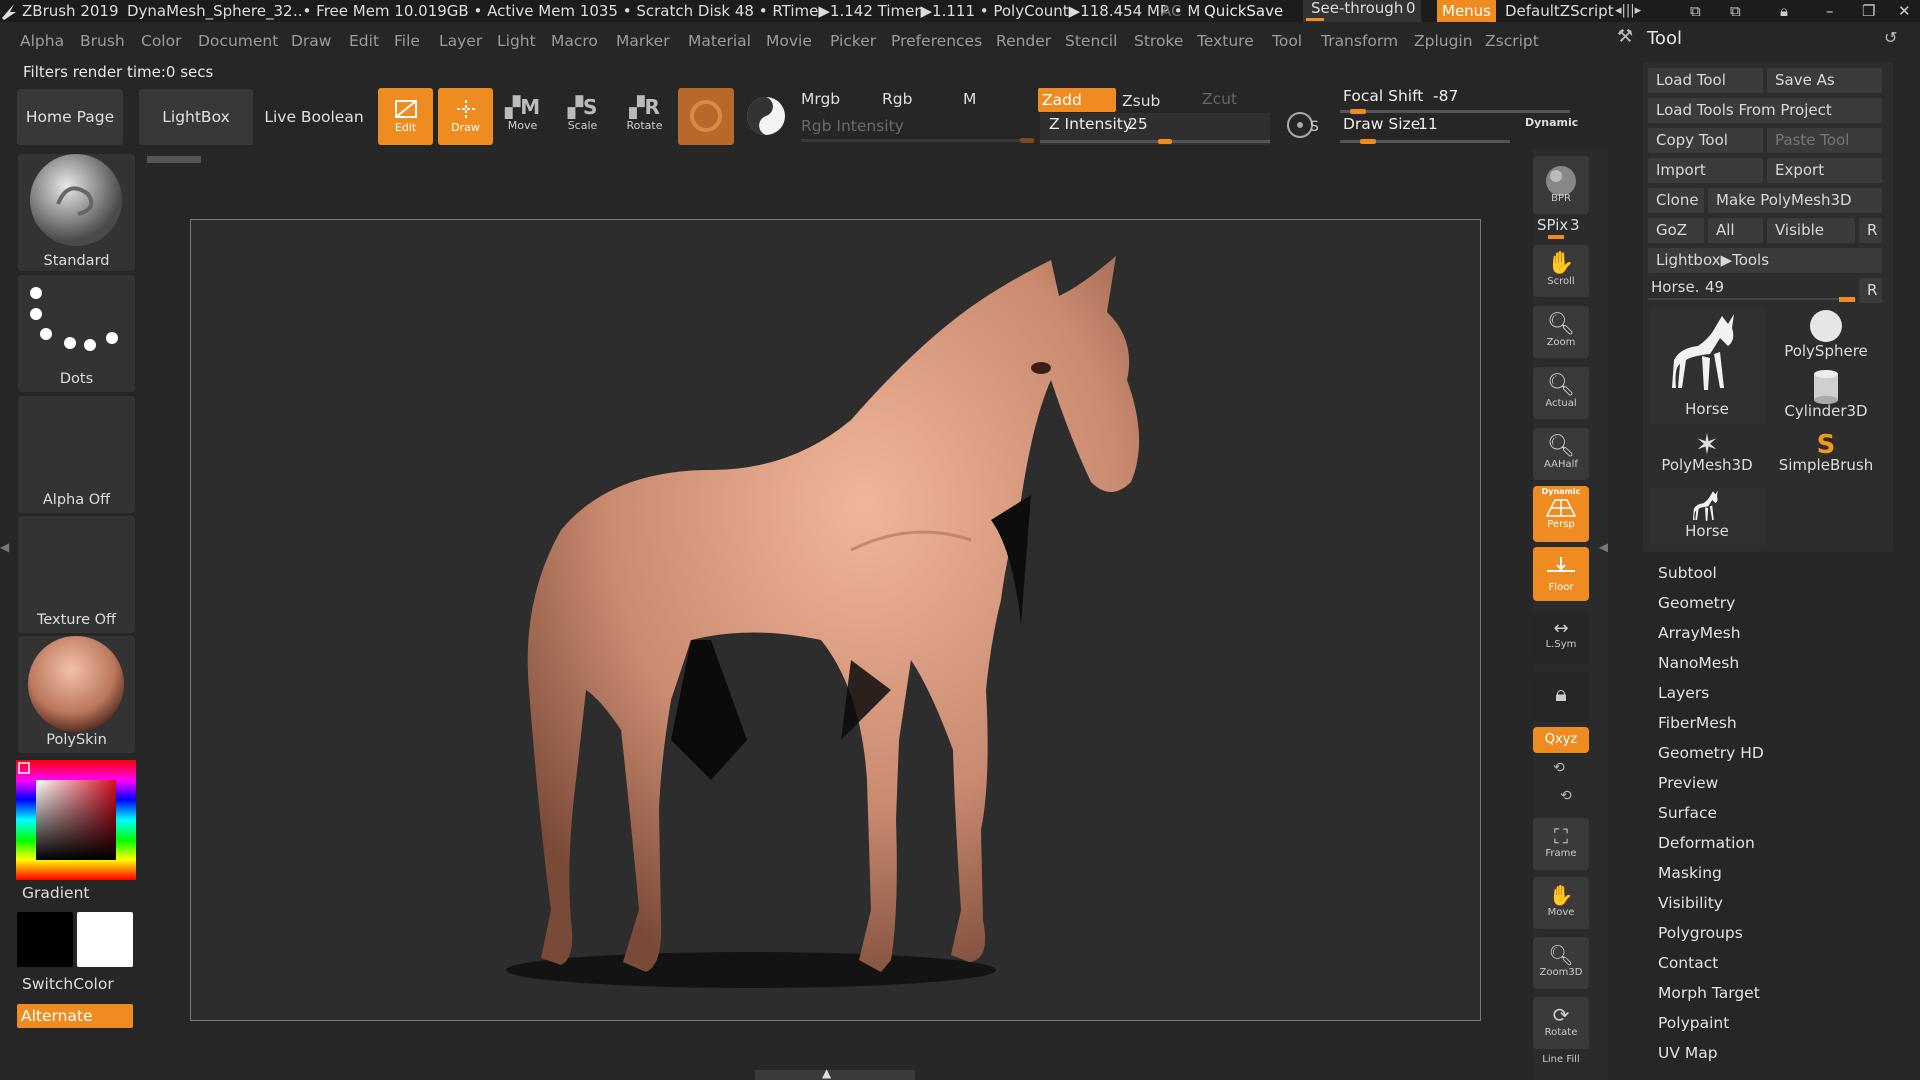 The image size is (1920, 1080). I want to click on menu-brush: Brush, so click(102, 41).